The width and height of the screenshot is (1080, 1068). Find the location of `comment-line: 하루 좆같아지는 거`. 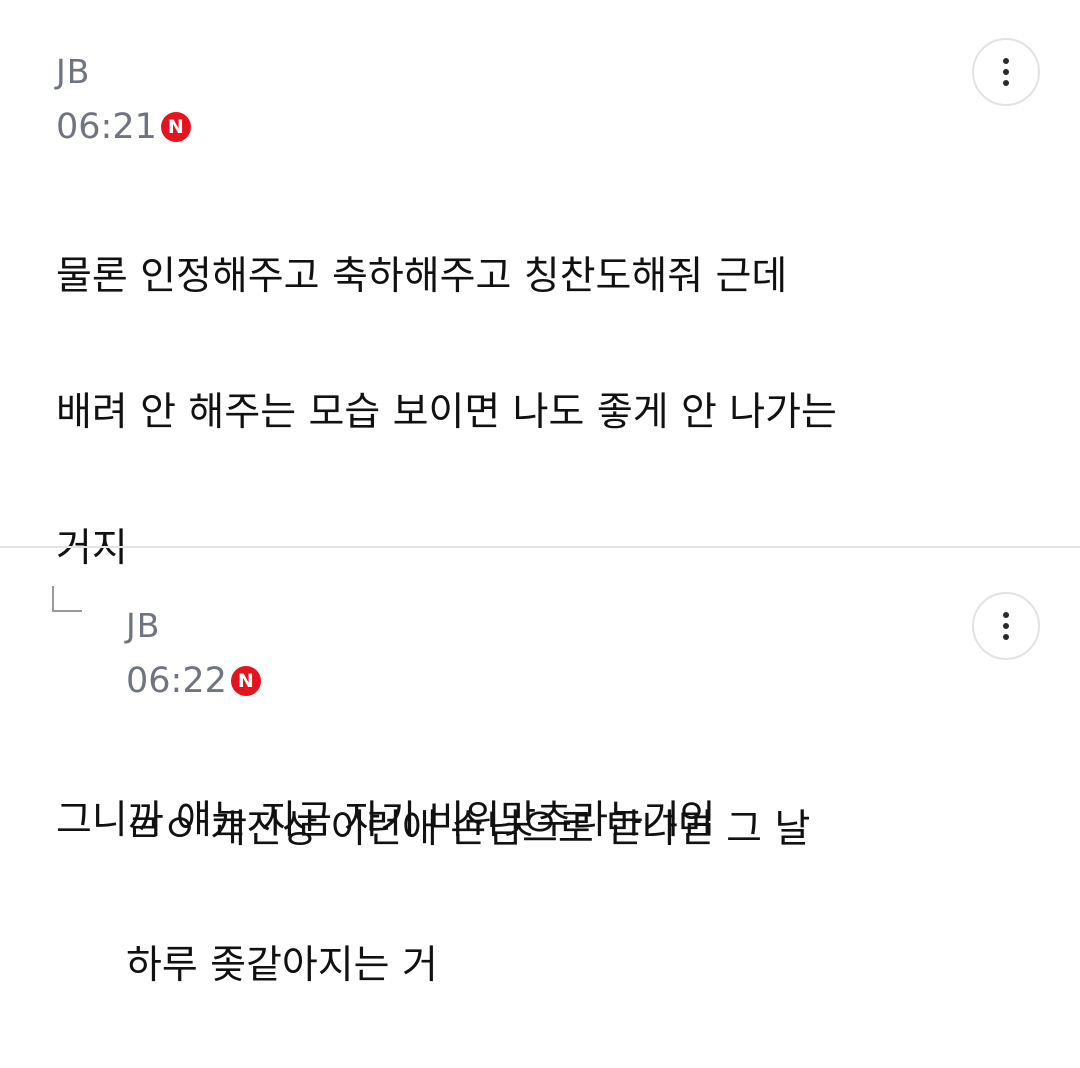

comment-line: 하루 좆같아지는 거 is located at coordinates (282, 965).